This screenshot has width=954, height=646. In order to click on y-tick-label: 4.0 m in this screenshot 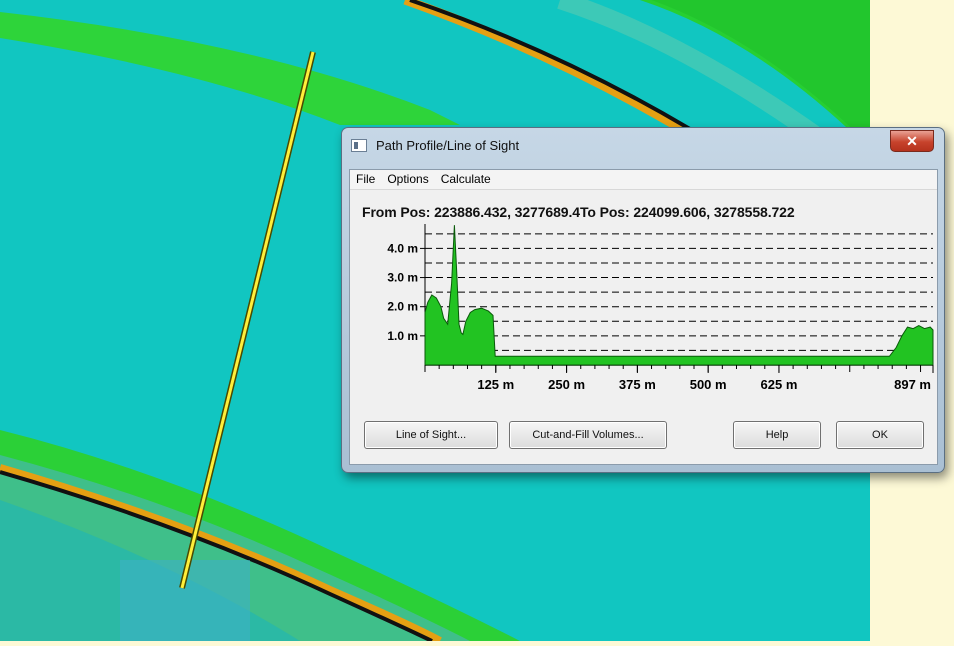, I will do `click(402, 248)`.